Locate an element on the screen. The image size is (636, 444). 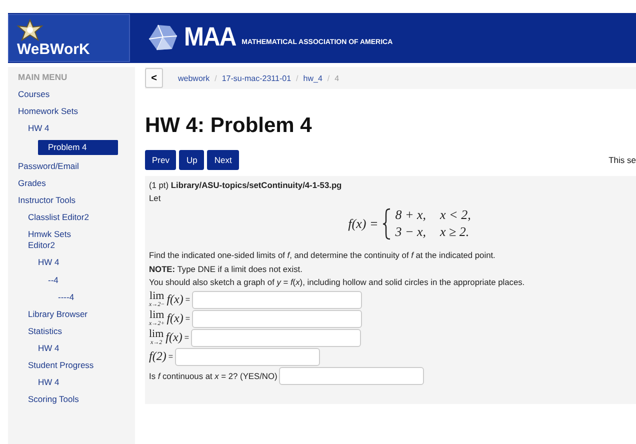
sidebar-item: Library Browser is located at coordinates (63, 314).